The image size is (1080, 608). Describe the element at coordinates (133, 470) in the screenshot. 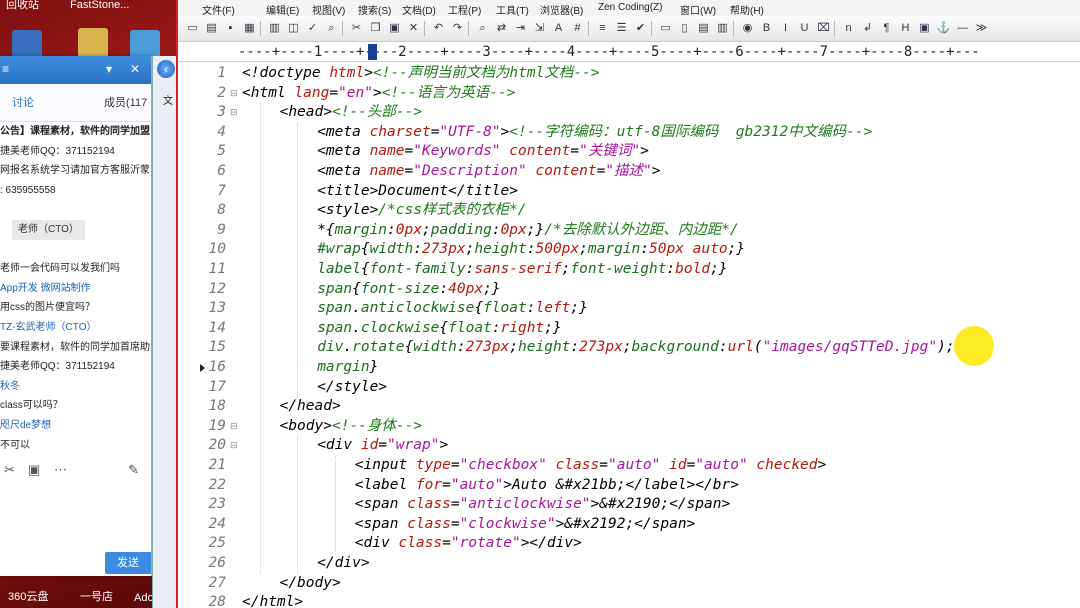

I see `edit-icon: ✎` at that location.